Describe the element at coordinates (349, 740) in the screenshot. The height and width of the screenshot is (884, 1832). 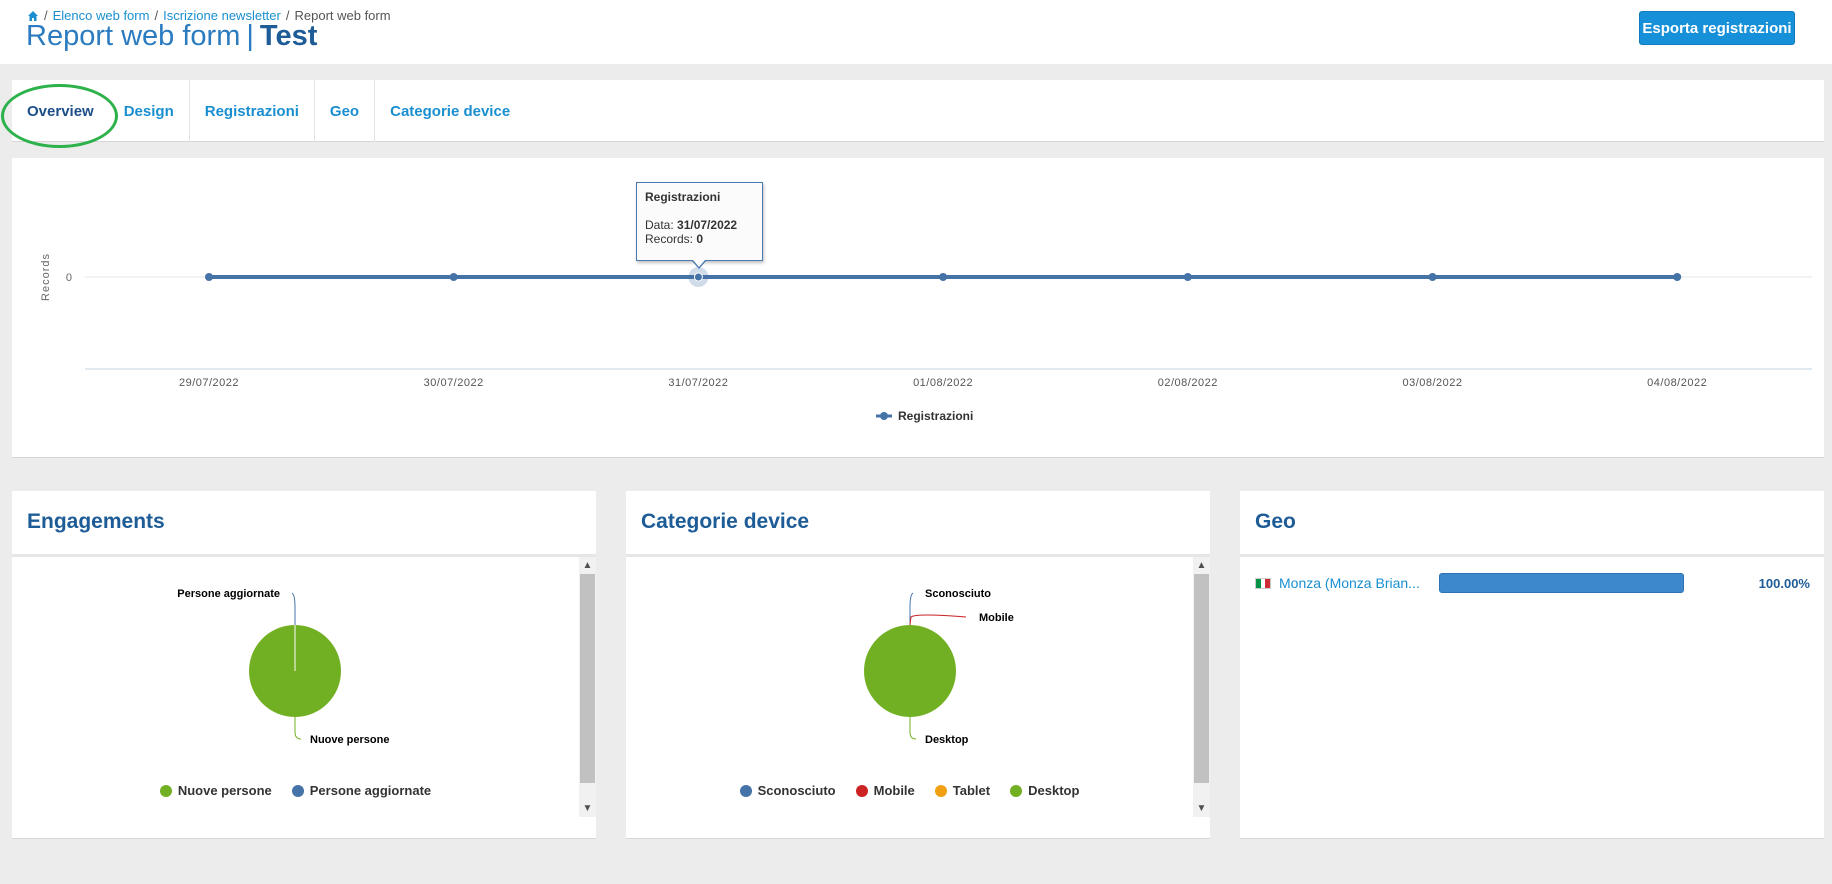
I see `pie-label-nuove-persone: Nuove persone` at that location.